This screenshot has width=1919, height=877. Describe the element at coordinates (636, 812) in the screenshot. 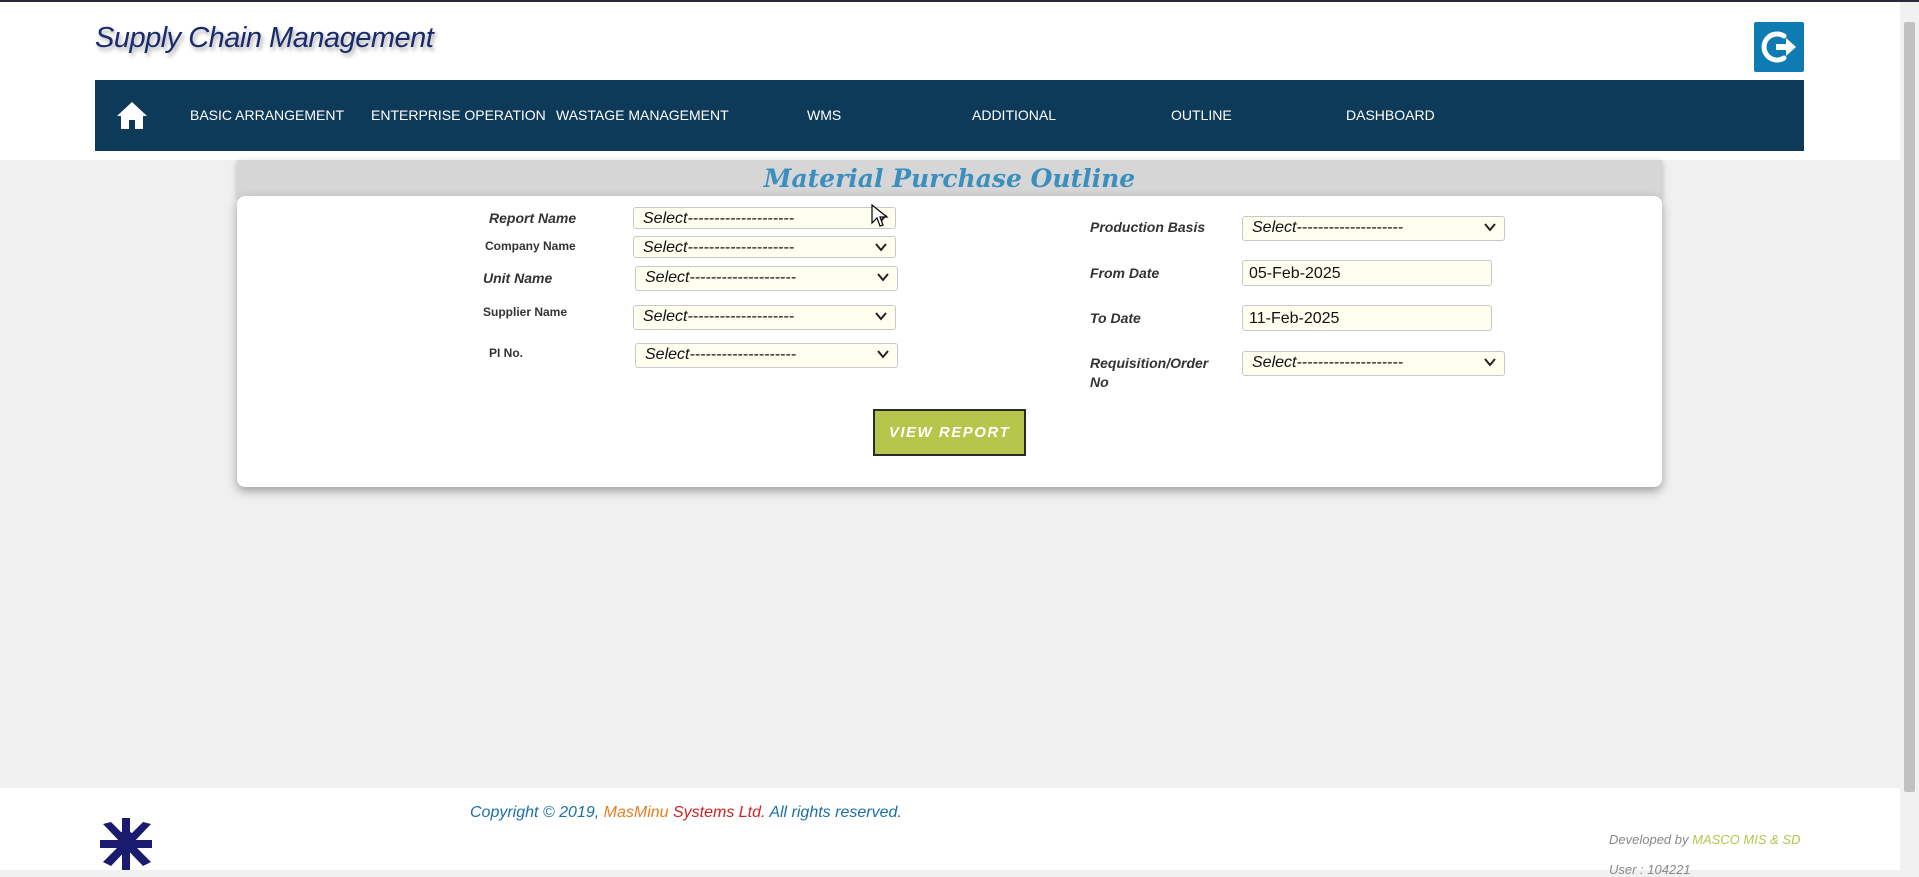

I see `brand-masminu: MasMinu` at that location.